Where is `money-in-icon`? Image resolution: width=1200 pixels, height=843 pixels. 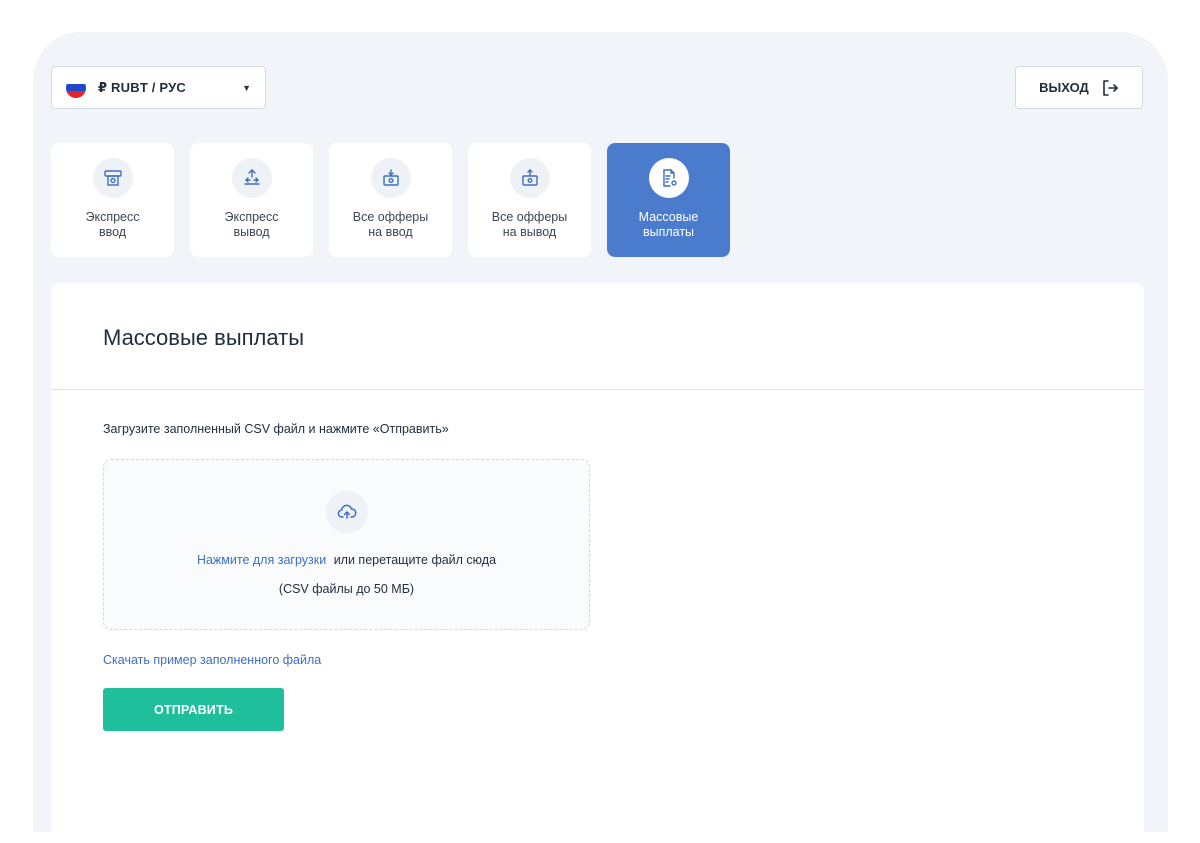
money-in-icon is located at coordinates (390, 177).